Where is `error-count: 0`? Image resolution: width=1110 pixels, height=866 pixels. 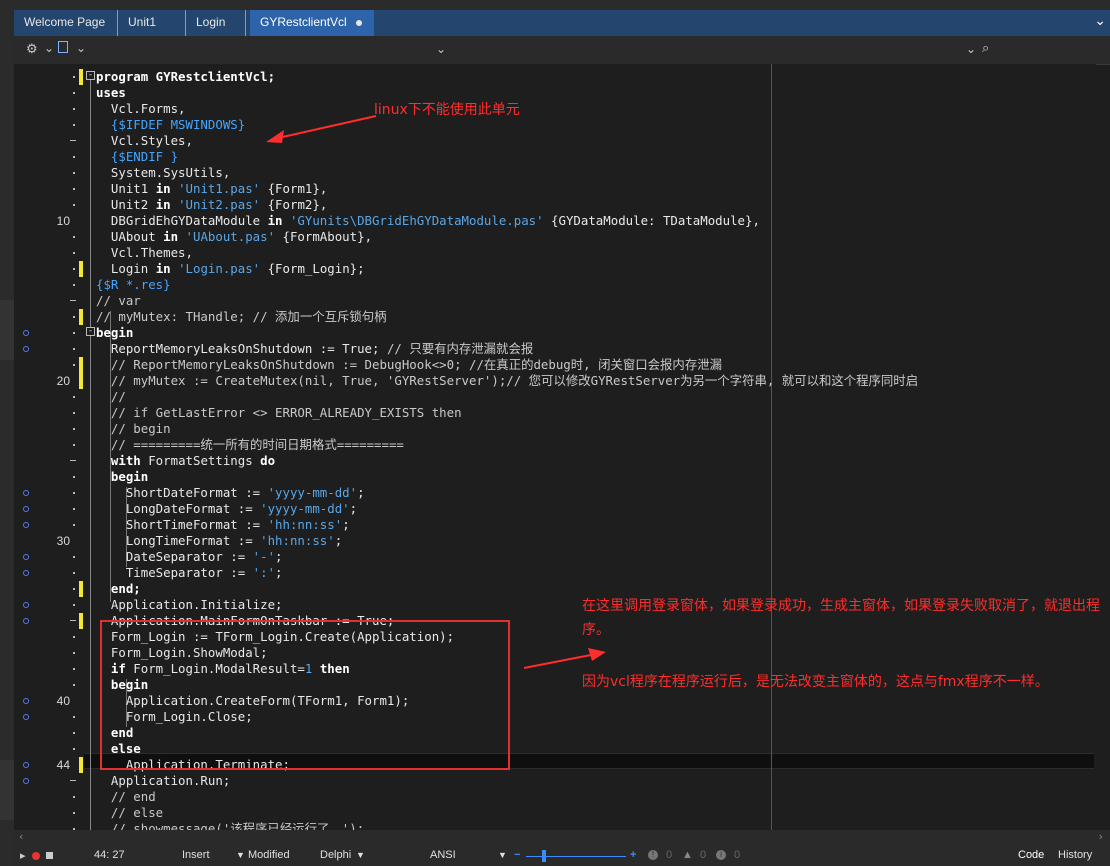
error-count: 0 is located at coordinates (669, 855).